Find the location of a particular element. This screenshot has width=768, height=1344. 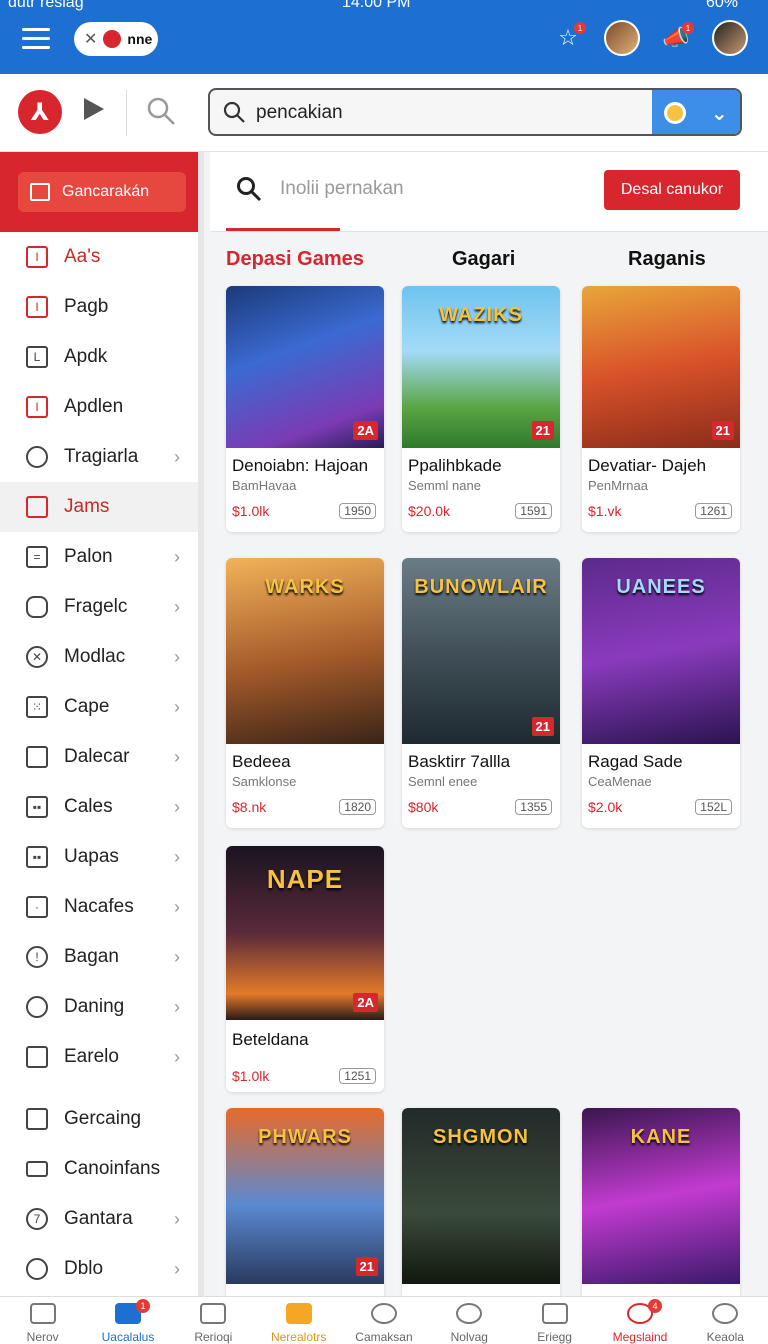

nav-item-nerov: Nerov is located at coordinates (42, 1320).